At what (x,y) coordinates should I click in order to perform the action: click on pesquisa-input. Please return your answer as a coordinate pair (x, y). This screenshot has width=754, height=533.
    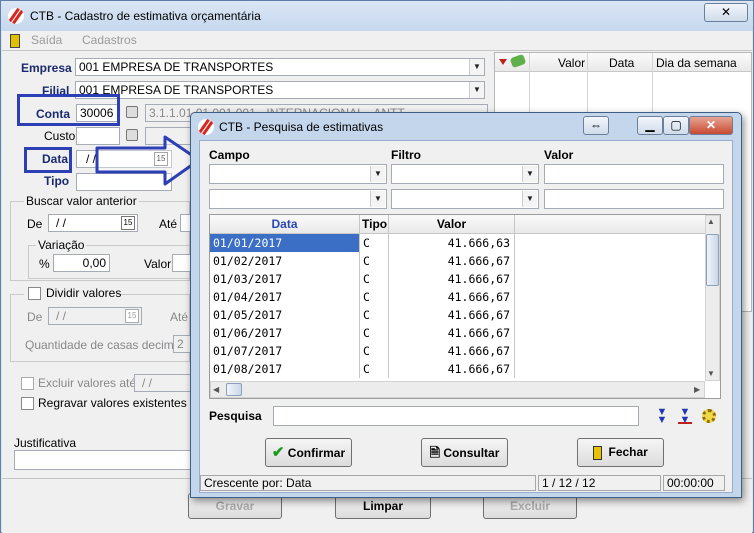
    Looking at the image, I should click on (456, 416).